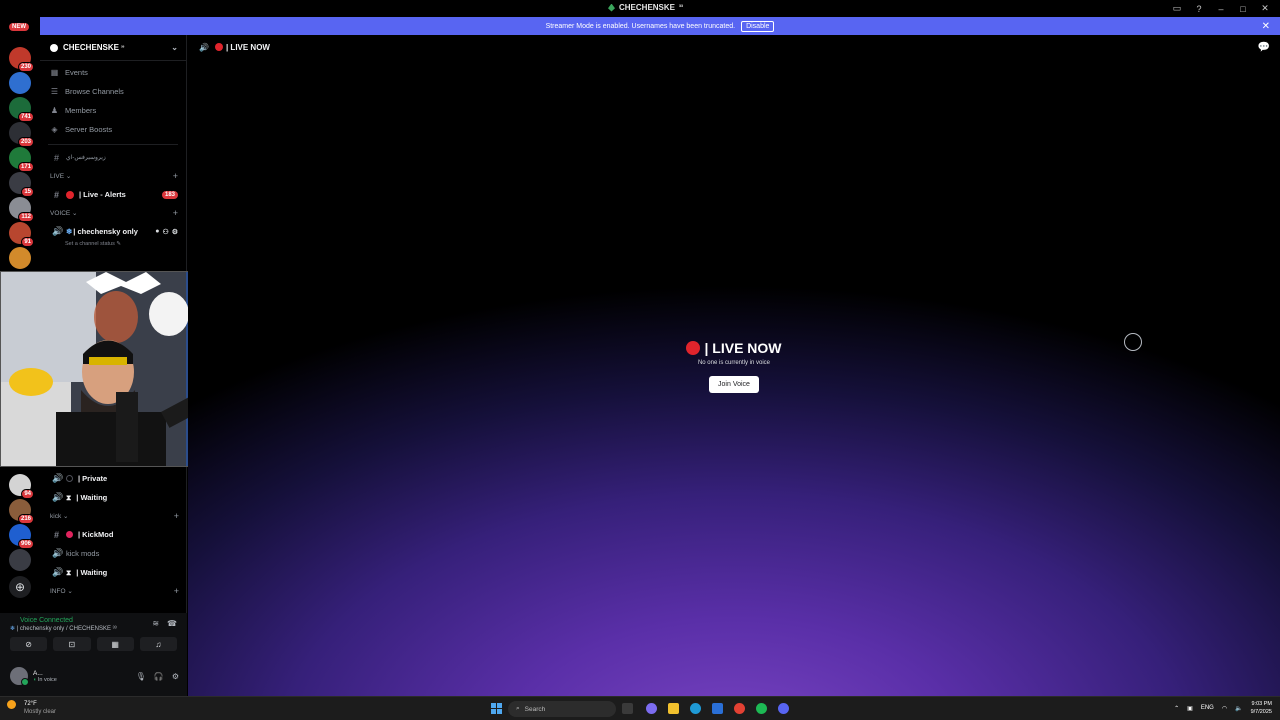 The image size is (1280, 720). Describe the element at coordinates (1264, 47) in the screenshot. I see `chat-bubble-icon: 💬` at that location.